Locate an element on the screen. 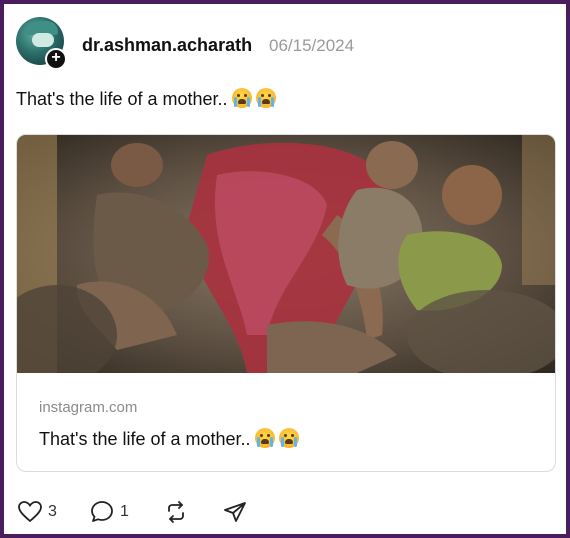 This screenshot has width=570, height=538. post-caption: That's the life of a mother.. is located at coordinates (146, 99).